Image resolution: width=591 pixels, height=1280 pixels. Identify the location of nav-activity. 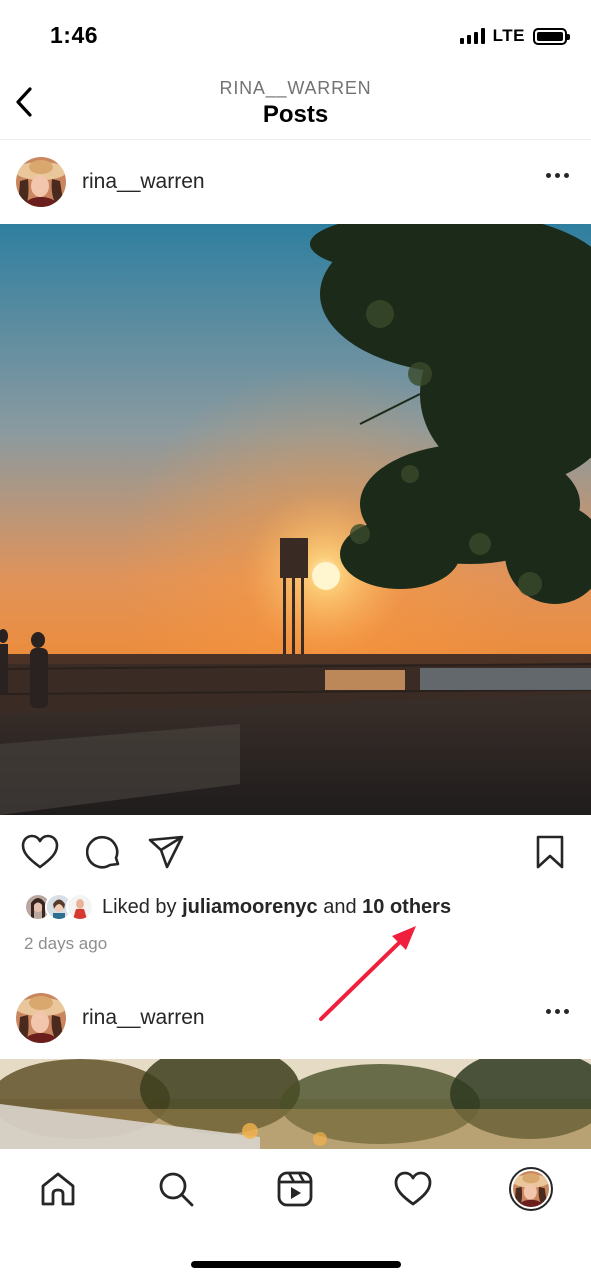
(413, 1189).